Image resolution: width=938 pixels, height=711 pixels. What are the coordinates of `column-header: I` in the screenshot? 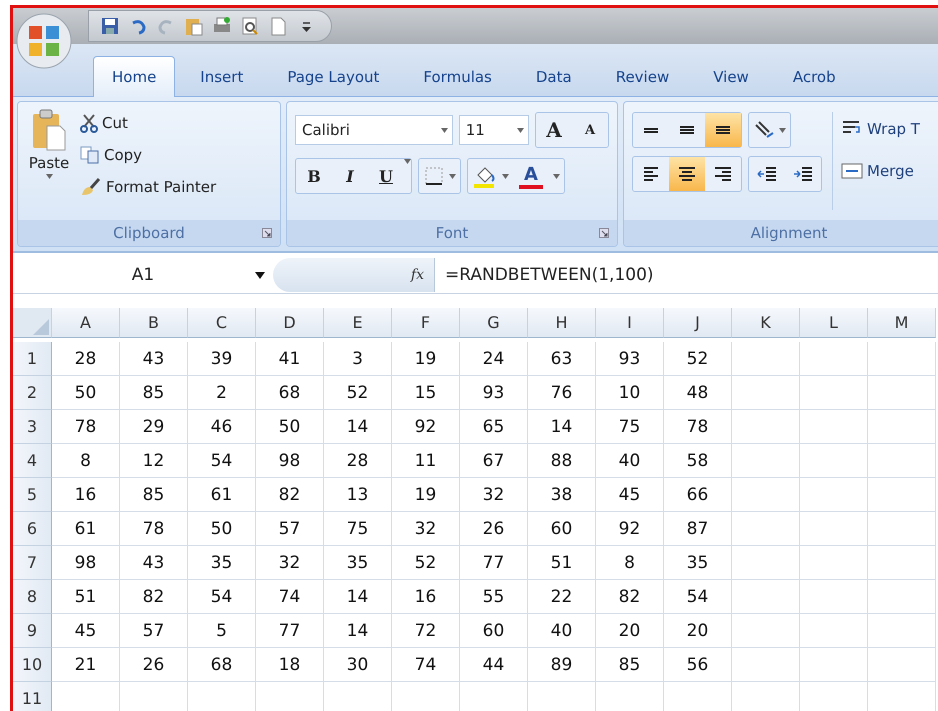 It's located at (630, 323).